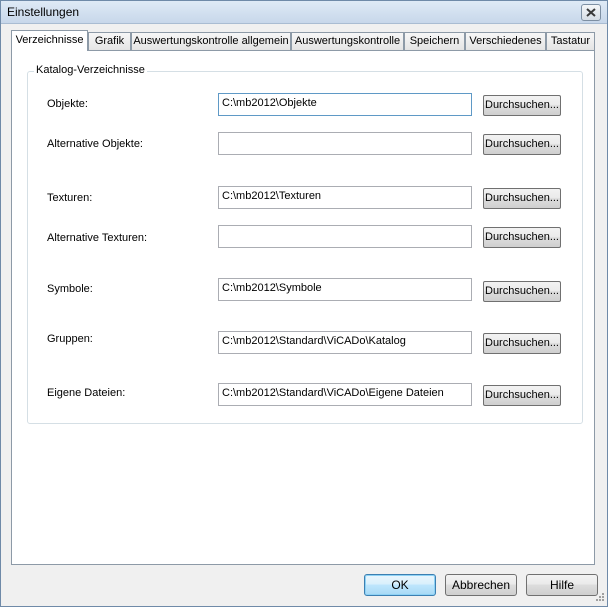  Describe the element at coordinates (347, 41) in the screenshot. I see `tab-auswertungskontrolle: Auswertungskontrolle` at that location.